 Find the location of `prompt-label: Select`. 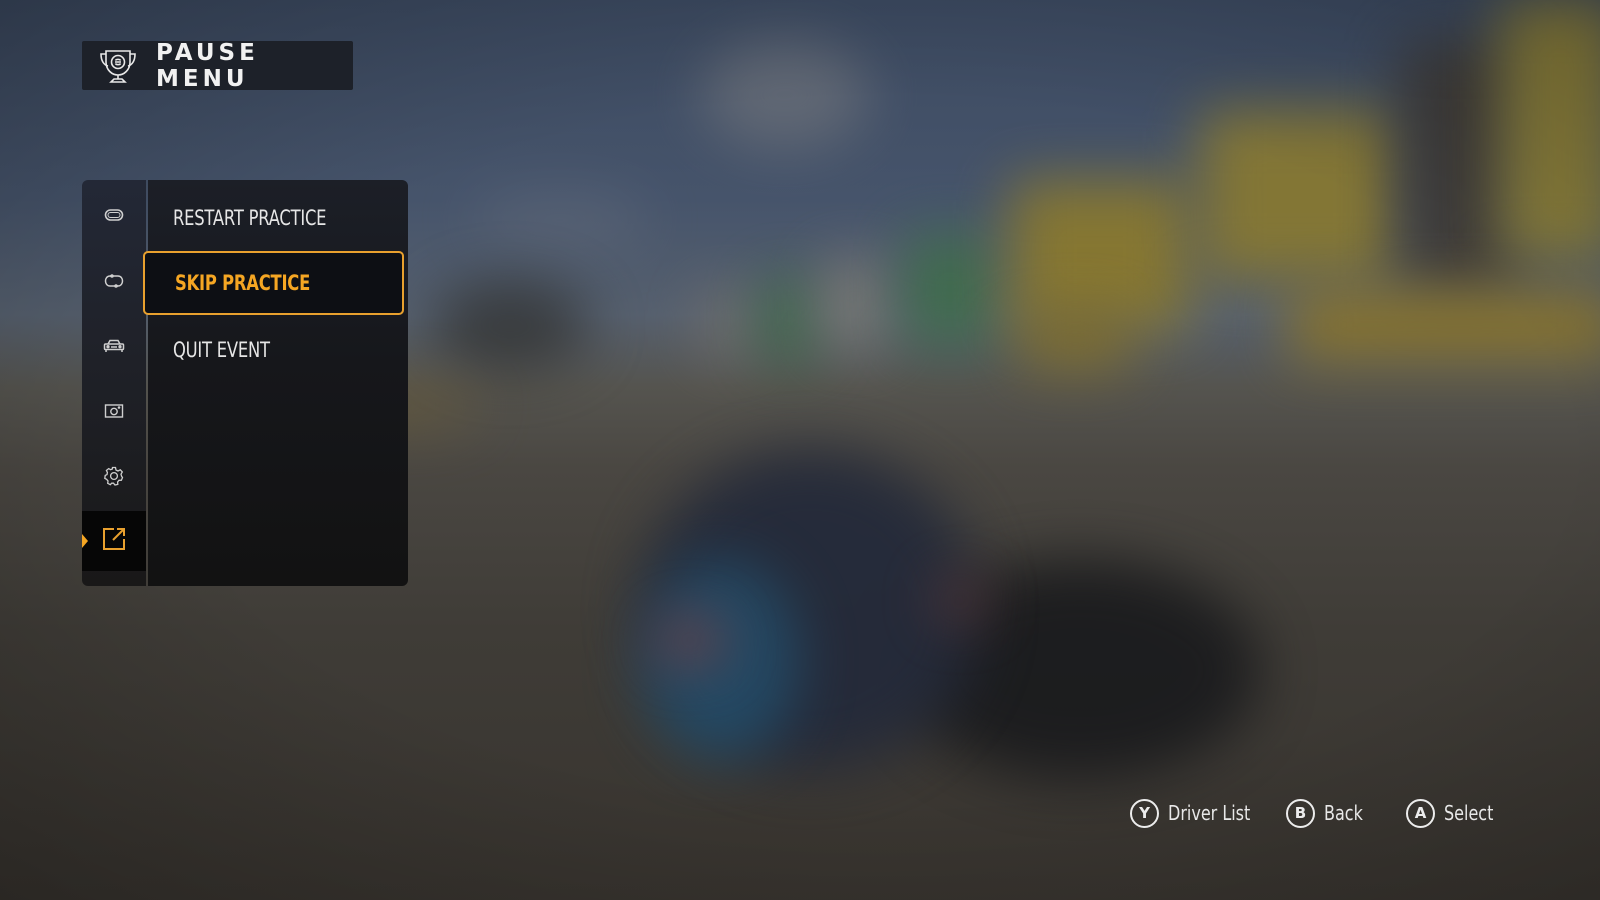

prompt-label: Select is located at coordinates (1469, 813).